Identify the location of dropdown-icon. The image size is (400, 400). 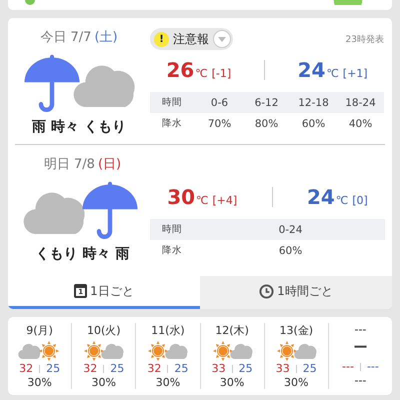
(222, 39).